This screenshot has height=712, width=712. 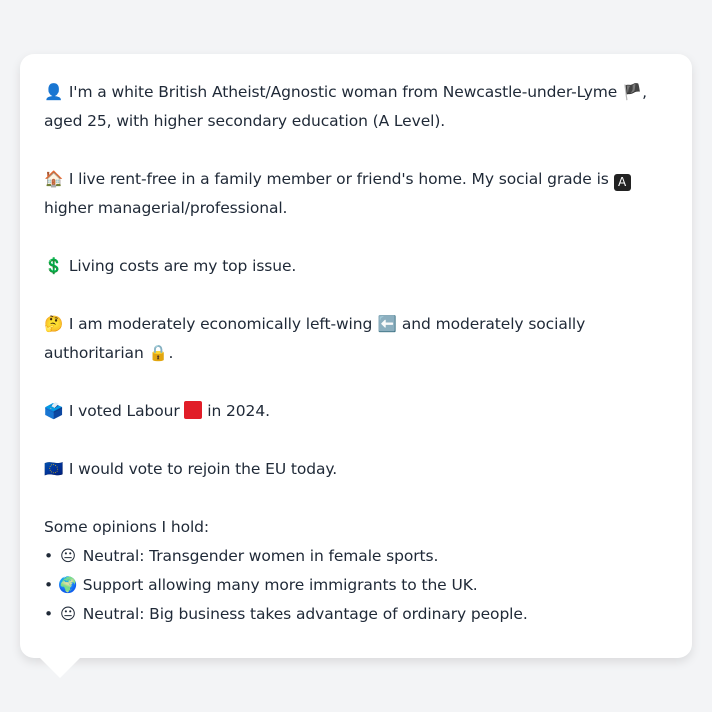 What do you see at coordinates (356, 266) in the screenshot?
I see `issue-paragraph: 💲 Living costs are my top issue.` at bounding box center [356, 266].